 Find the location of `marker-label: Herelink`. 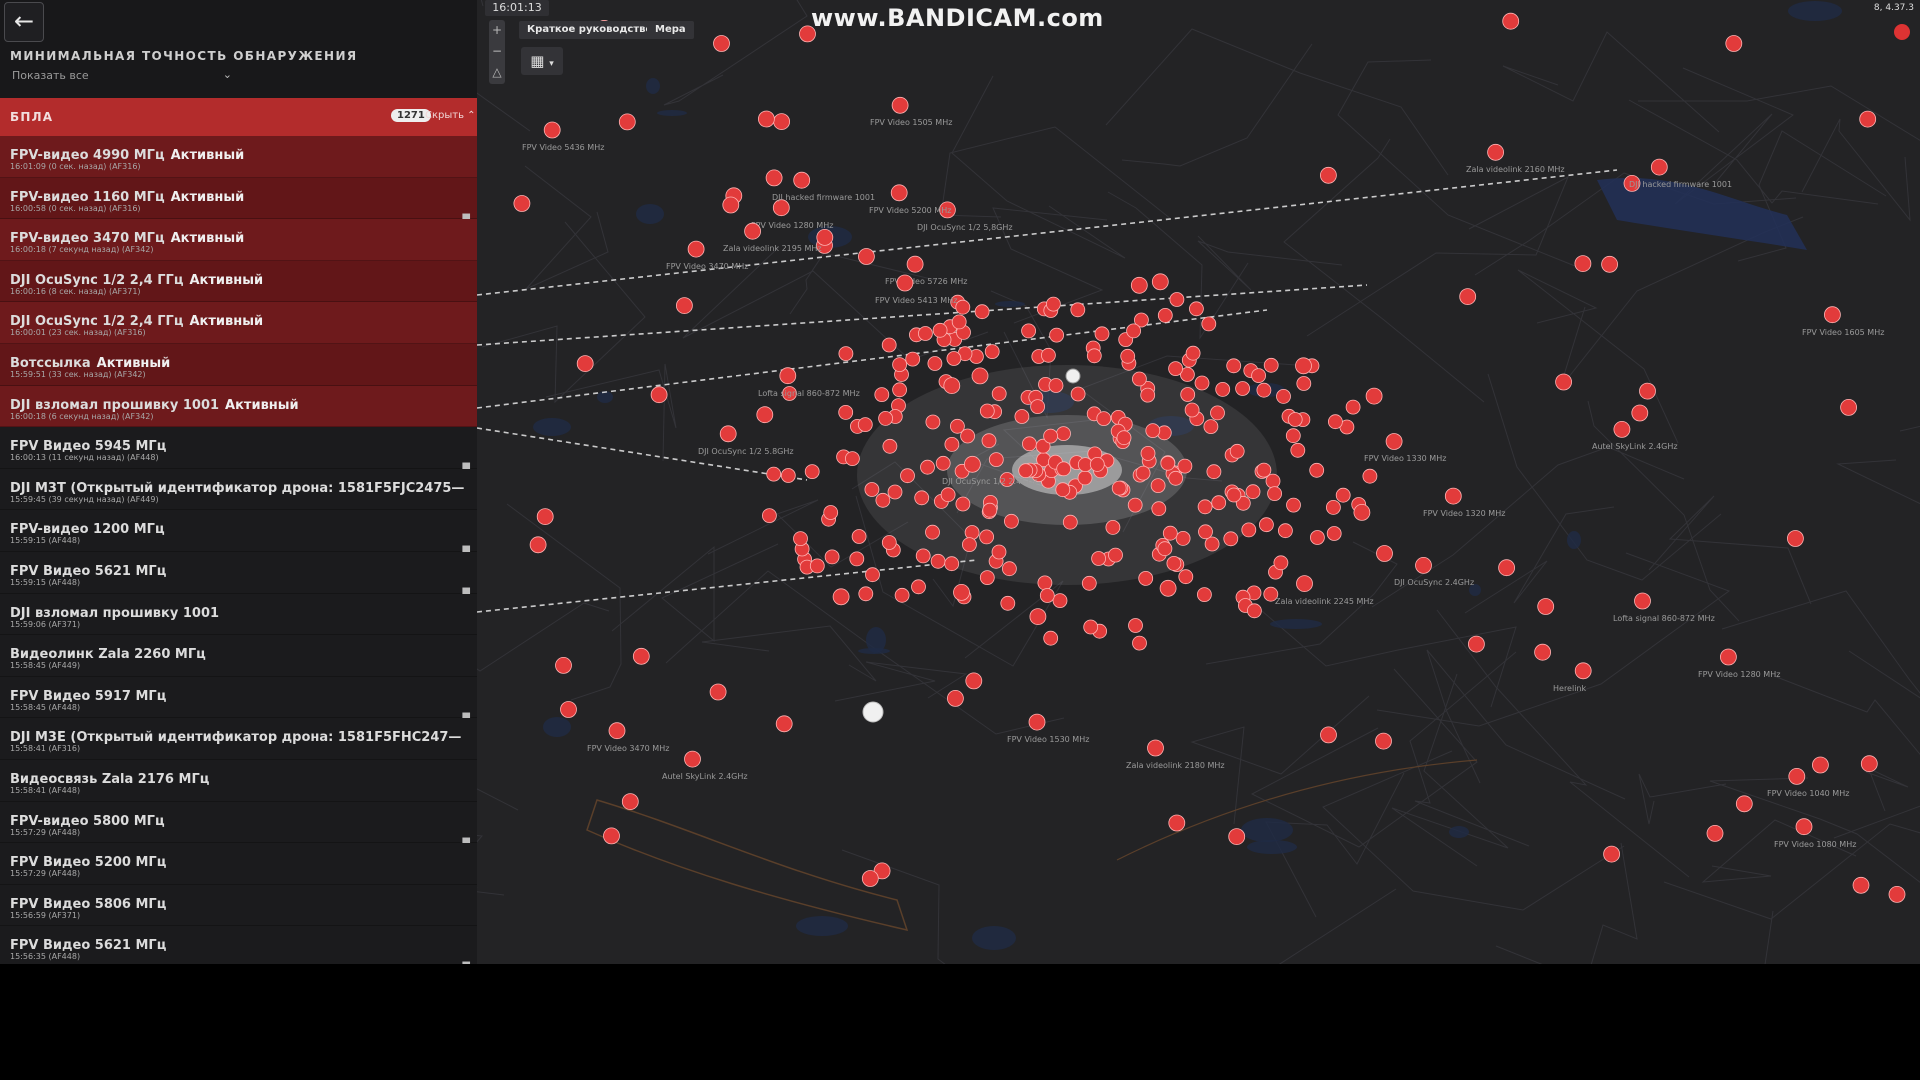

marker-label: Herelink is located at coordinates (1569, 688).